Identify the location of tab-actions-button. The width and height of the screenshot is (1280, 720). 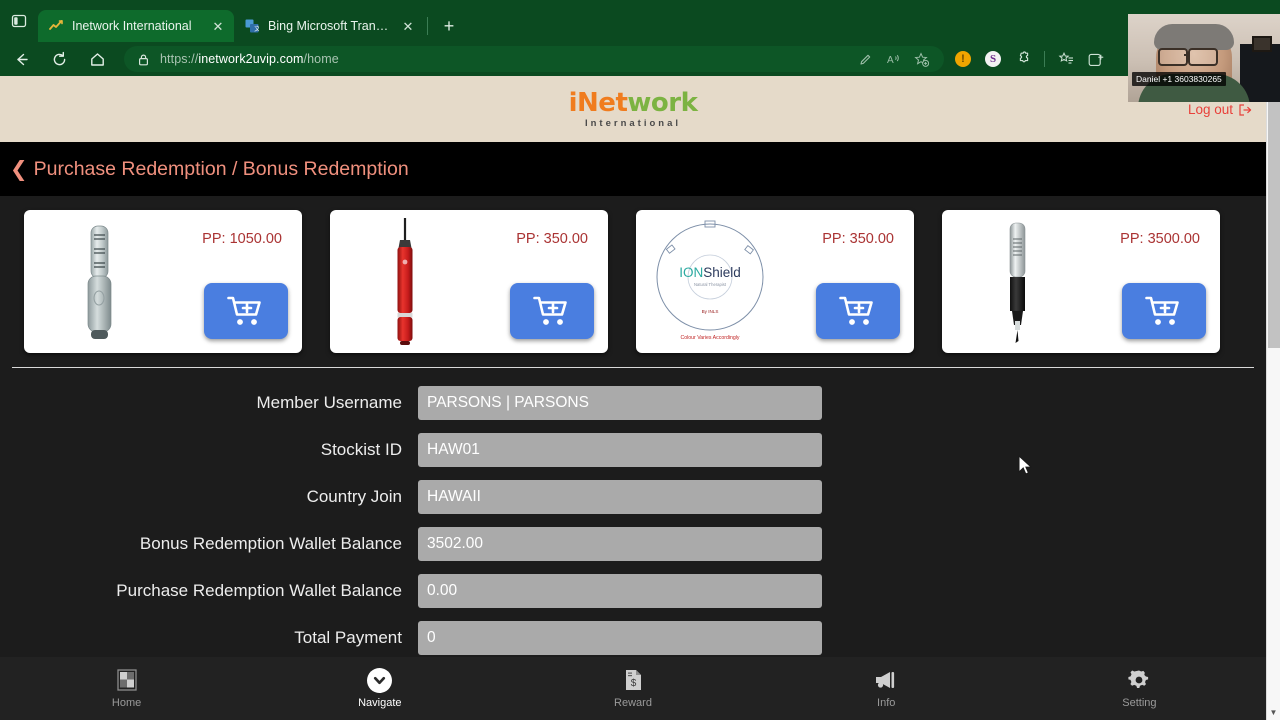
(19, 21).